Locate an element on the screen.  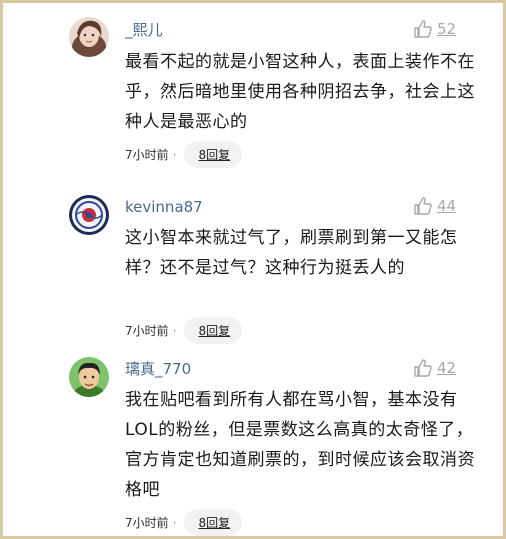
like-button: 44 is located at coordinates (434, 206).